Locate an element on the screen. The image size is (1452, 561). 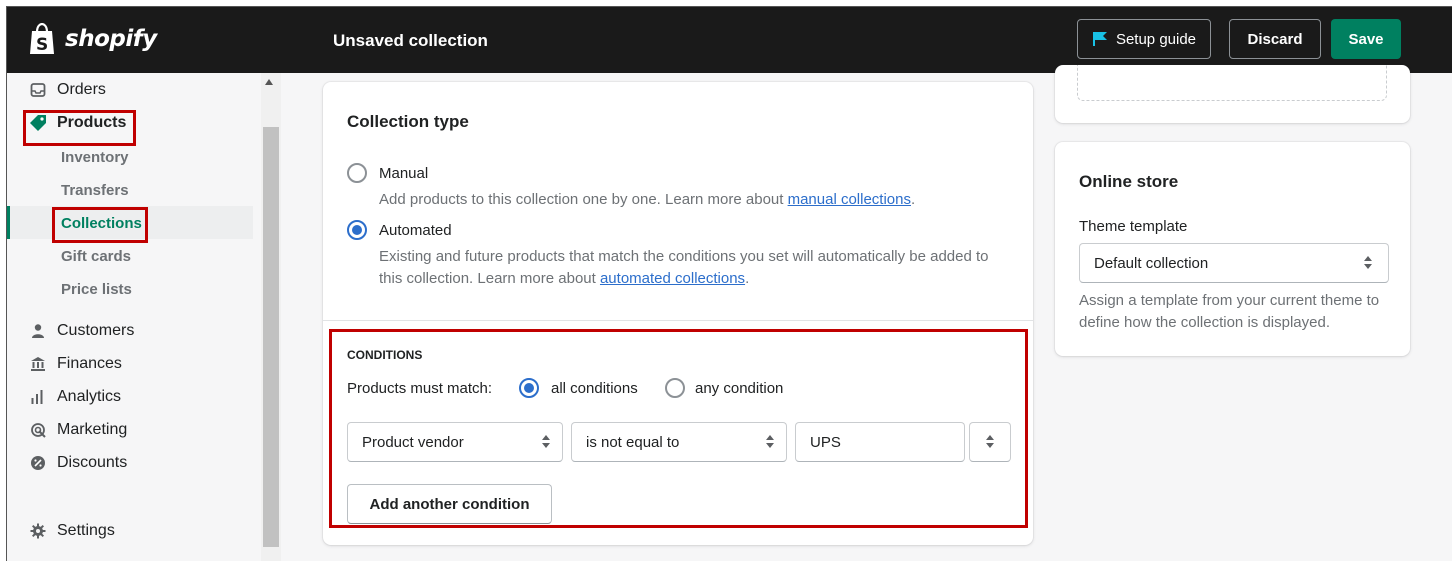
setup-guide-label: Setup guide is located at coordinates (1156, 39).